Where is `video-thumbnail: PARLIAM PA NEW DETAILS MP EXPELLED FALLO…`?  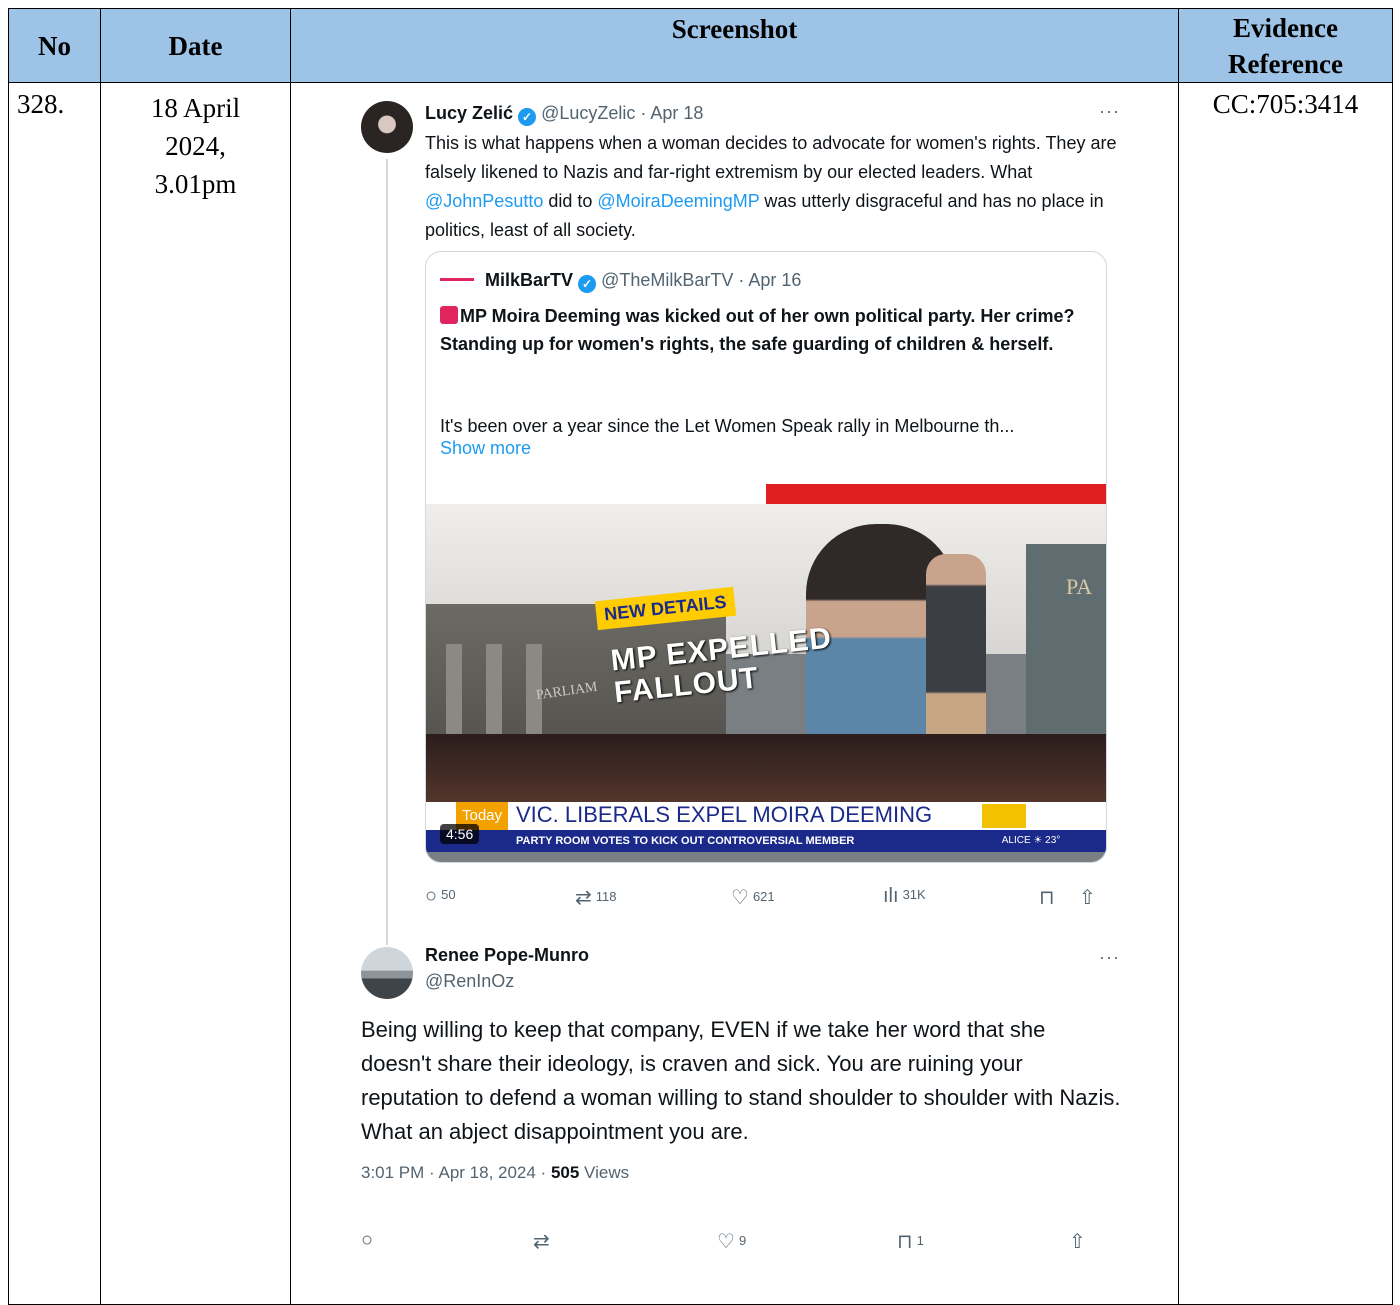 video-thumbnail: PARLIAM PA NEW DETAILS MP EXPELLED FALLO… is located at coordinates (766, 673).